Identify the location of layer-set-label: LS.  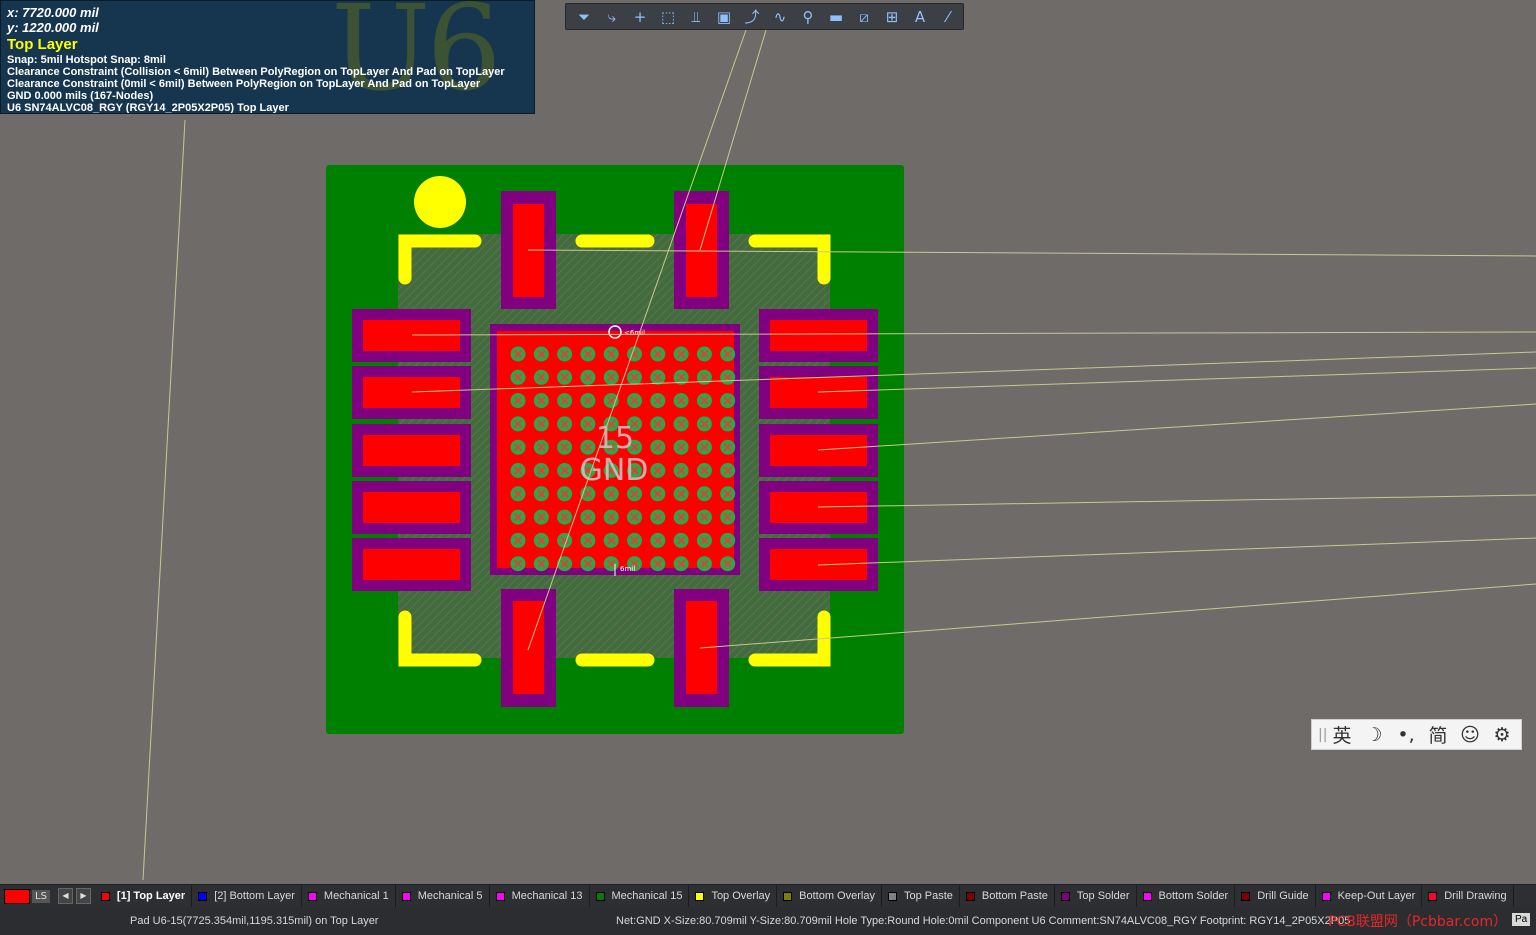
(41, 896).